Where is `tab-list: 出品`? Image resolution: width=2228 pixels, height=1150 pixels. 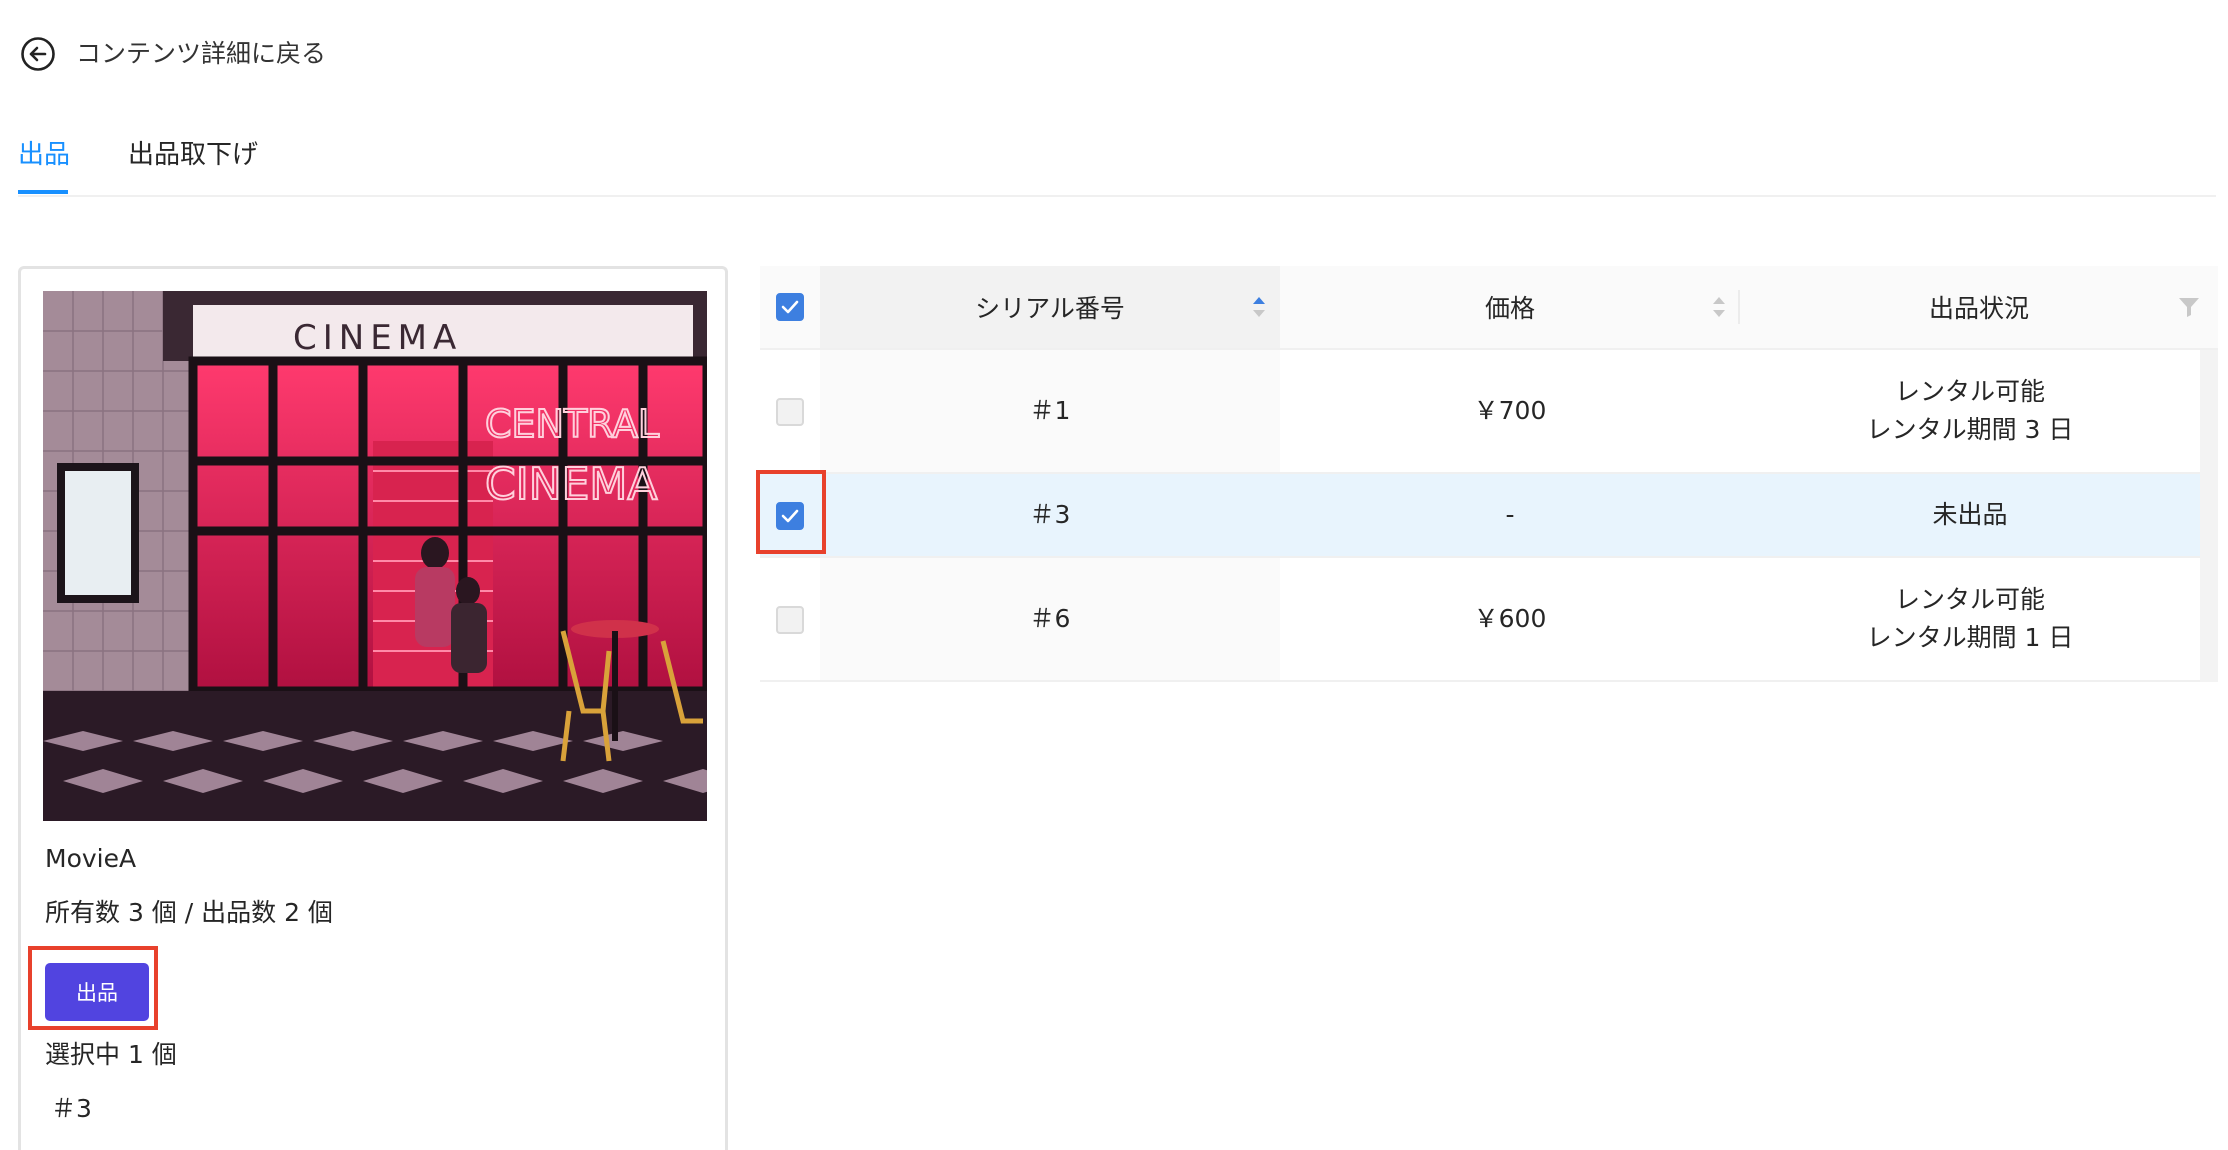 tab-list: 出品 is located at coordinates (44, 155).